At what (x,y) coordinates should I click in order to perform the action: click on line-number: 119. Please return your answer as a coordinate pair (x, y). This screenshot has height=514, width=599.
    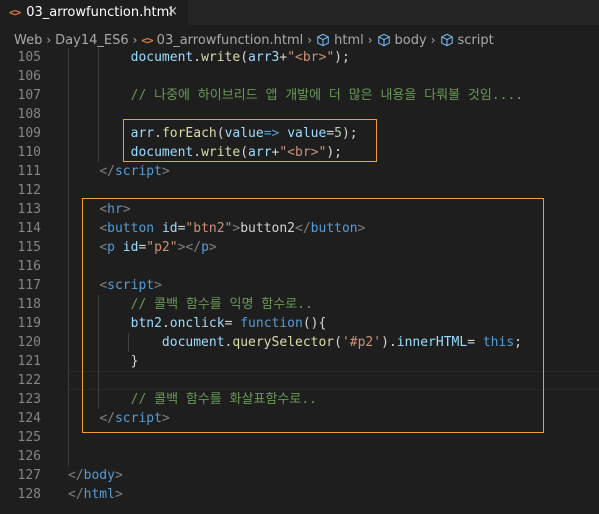
    Looking at the image, I should click on (29, 323).